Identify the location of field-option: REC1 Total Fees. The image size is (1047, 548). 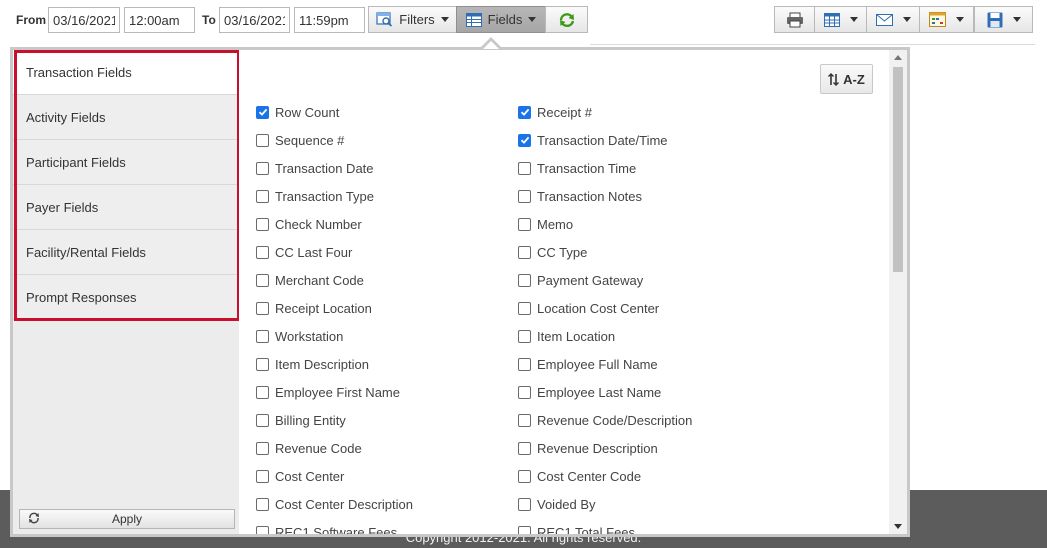
(576, 528).